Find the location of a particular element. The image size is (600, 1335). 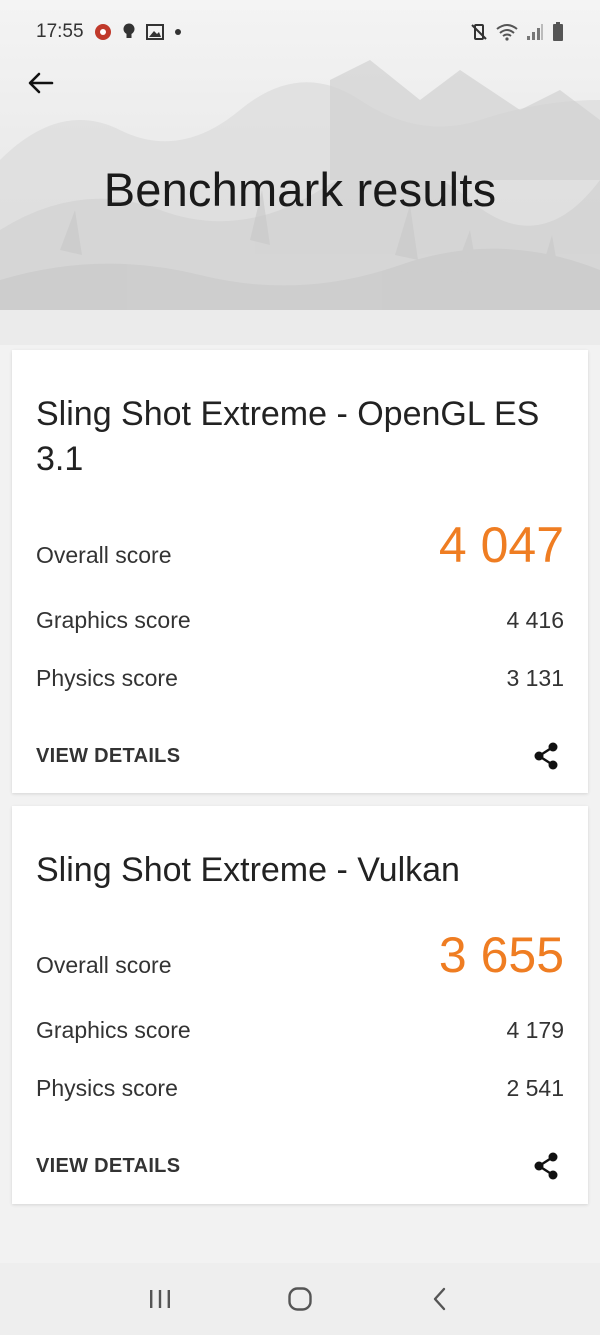

overall-score-value: 4 047 is located at coordinates (501, 545).